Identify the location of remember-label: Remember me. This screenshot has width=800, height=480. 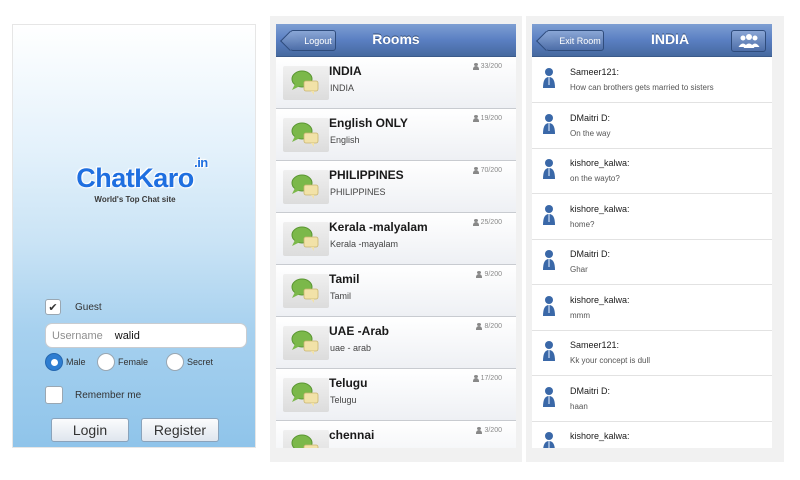
(108, 395).